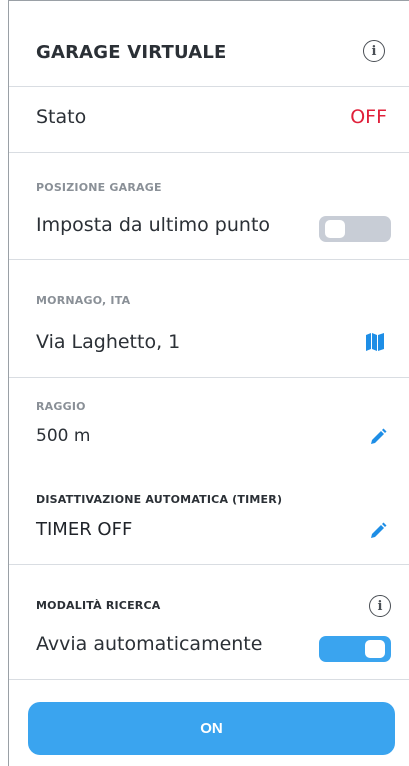  Describe the element at coordinates (355, 229) in the screenshot. I see `set-from-last-point-toggle` at that location.